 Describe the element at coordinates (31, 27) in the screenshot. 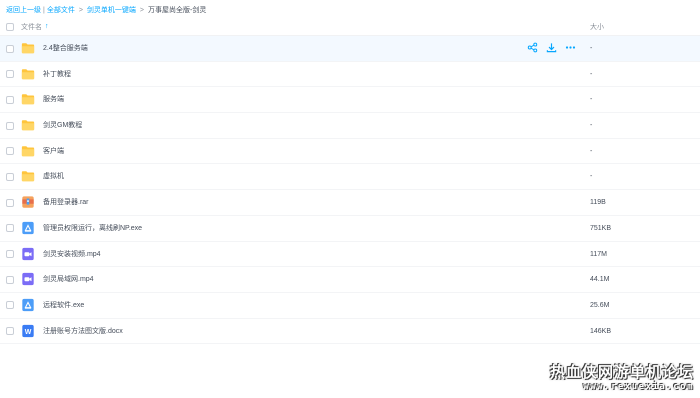

I see `name-column-label: 文件名` at that location.